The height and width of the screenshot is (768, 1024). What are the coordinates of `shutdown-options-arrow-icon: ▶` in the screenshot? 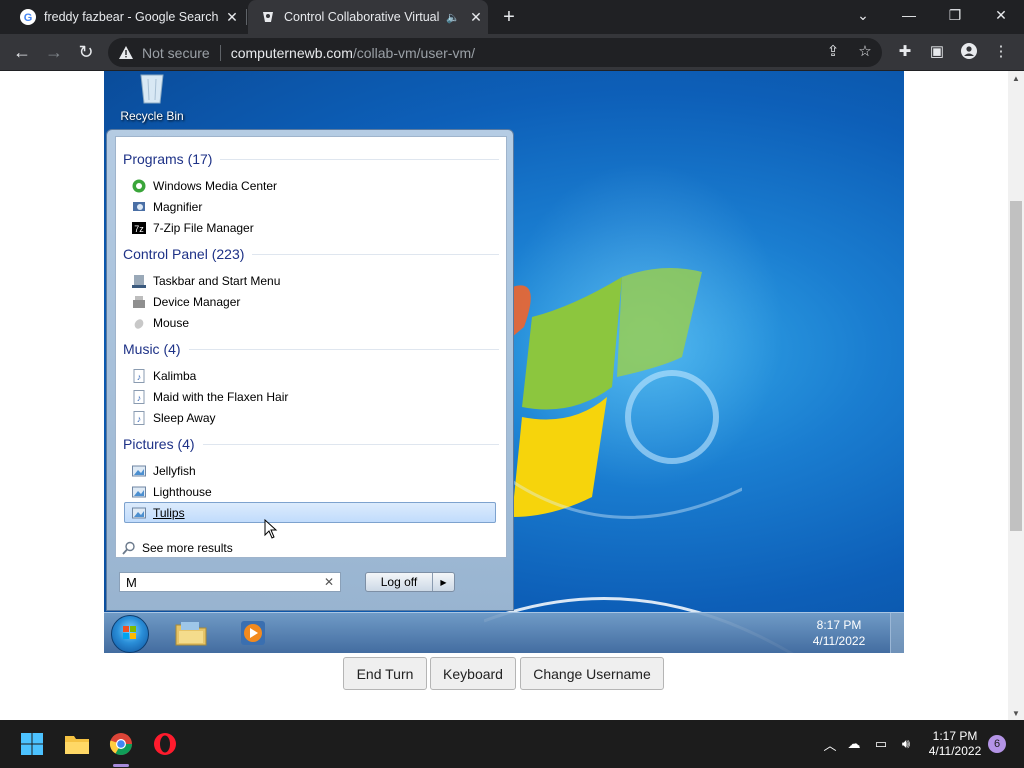 It's located at (443, 582).